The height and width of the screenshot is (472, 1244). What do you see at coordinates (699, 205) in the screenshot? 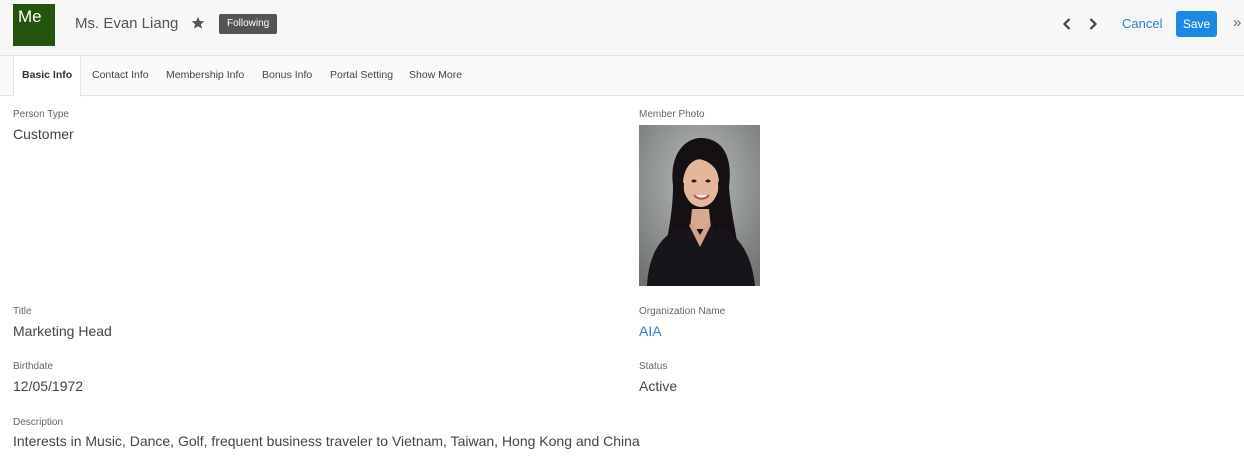
I see `member-photo` at bounding box center [699, 205].